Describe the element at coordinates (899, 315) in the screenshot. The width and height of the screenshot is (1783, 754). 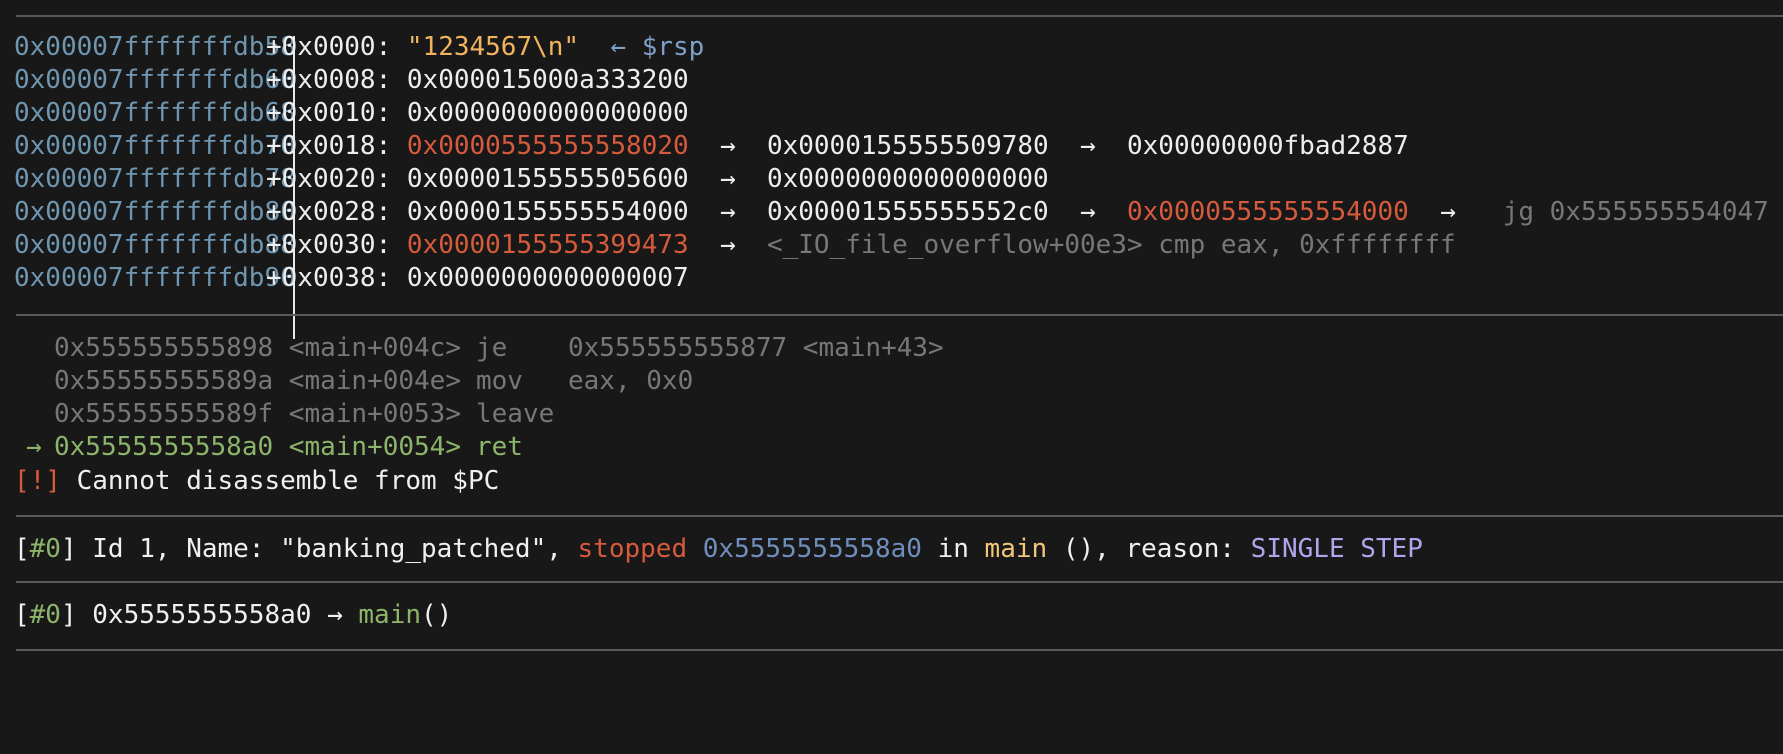
I see `separator-code` at that location.